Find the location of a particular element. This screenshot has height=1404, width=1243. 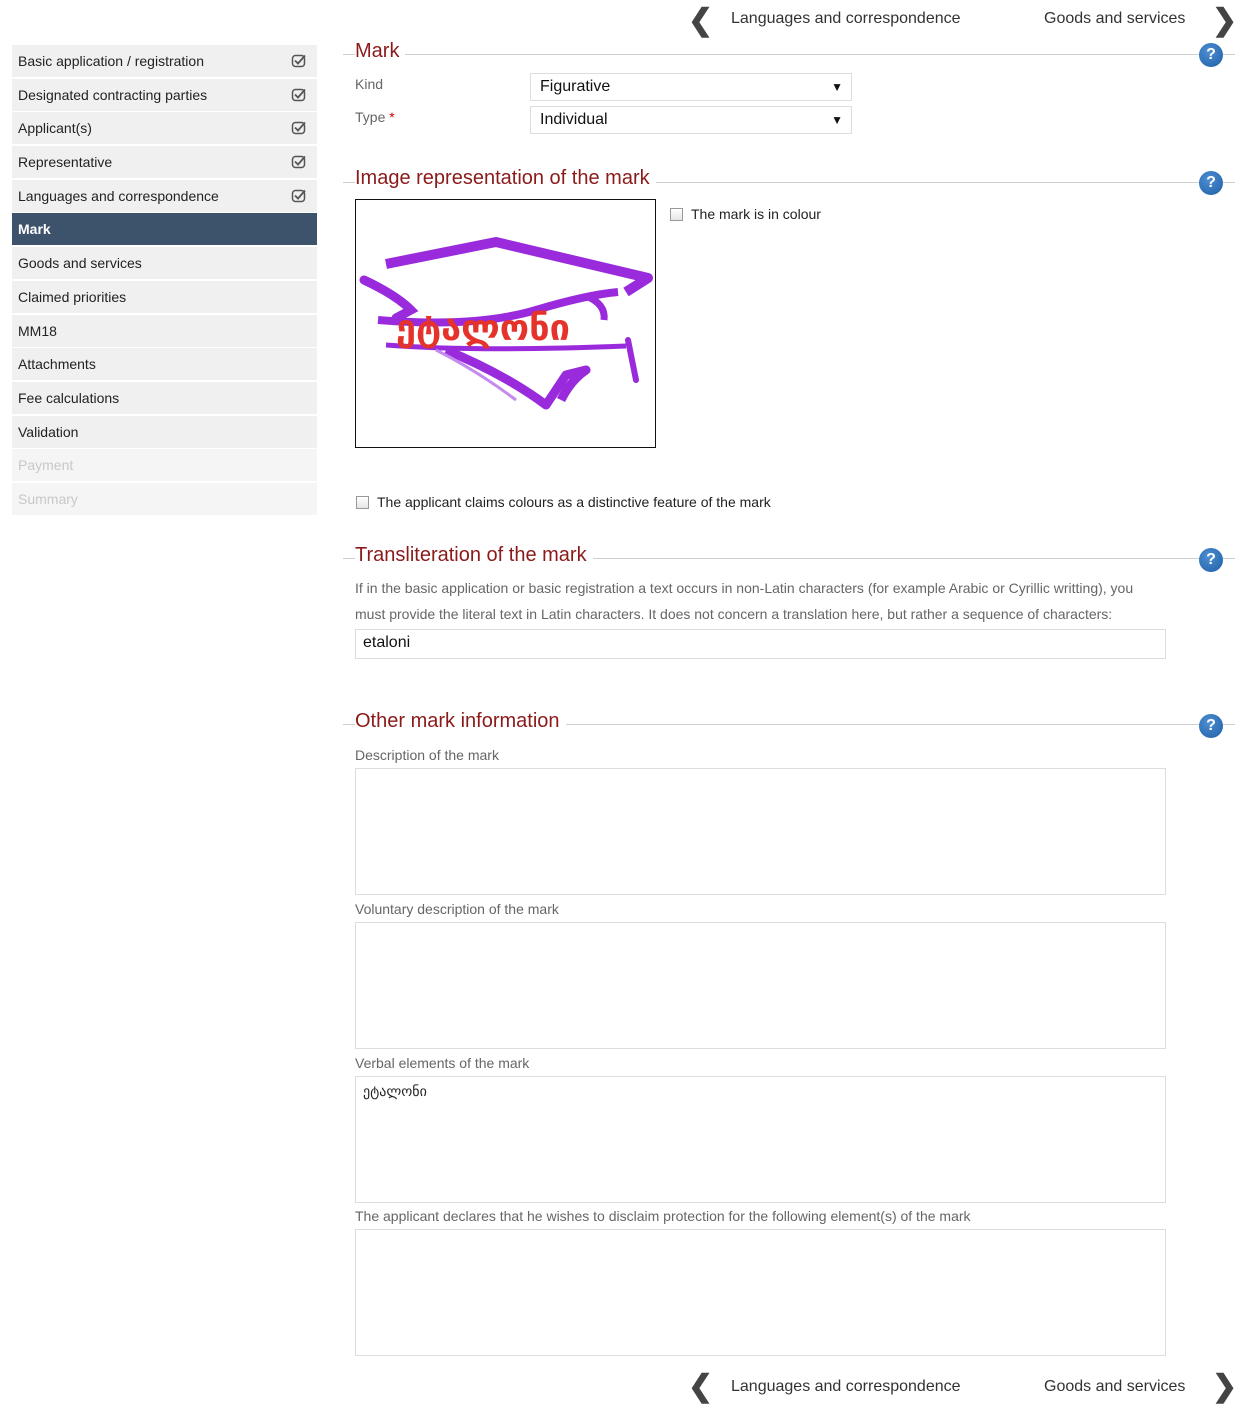

sidebar-item-designated-parties: Designated contracting parties is located at coordinates (164, 94).